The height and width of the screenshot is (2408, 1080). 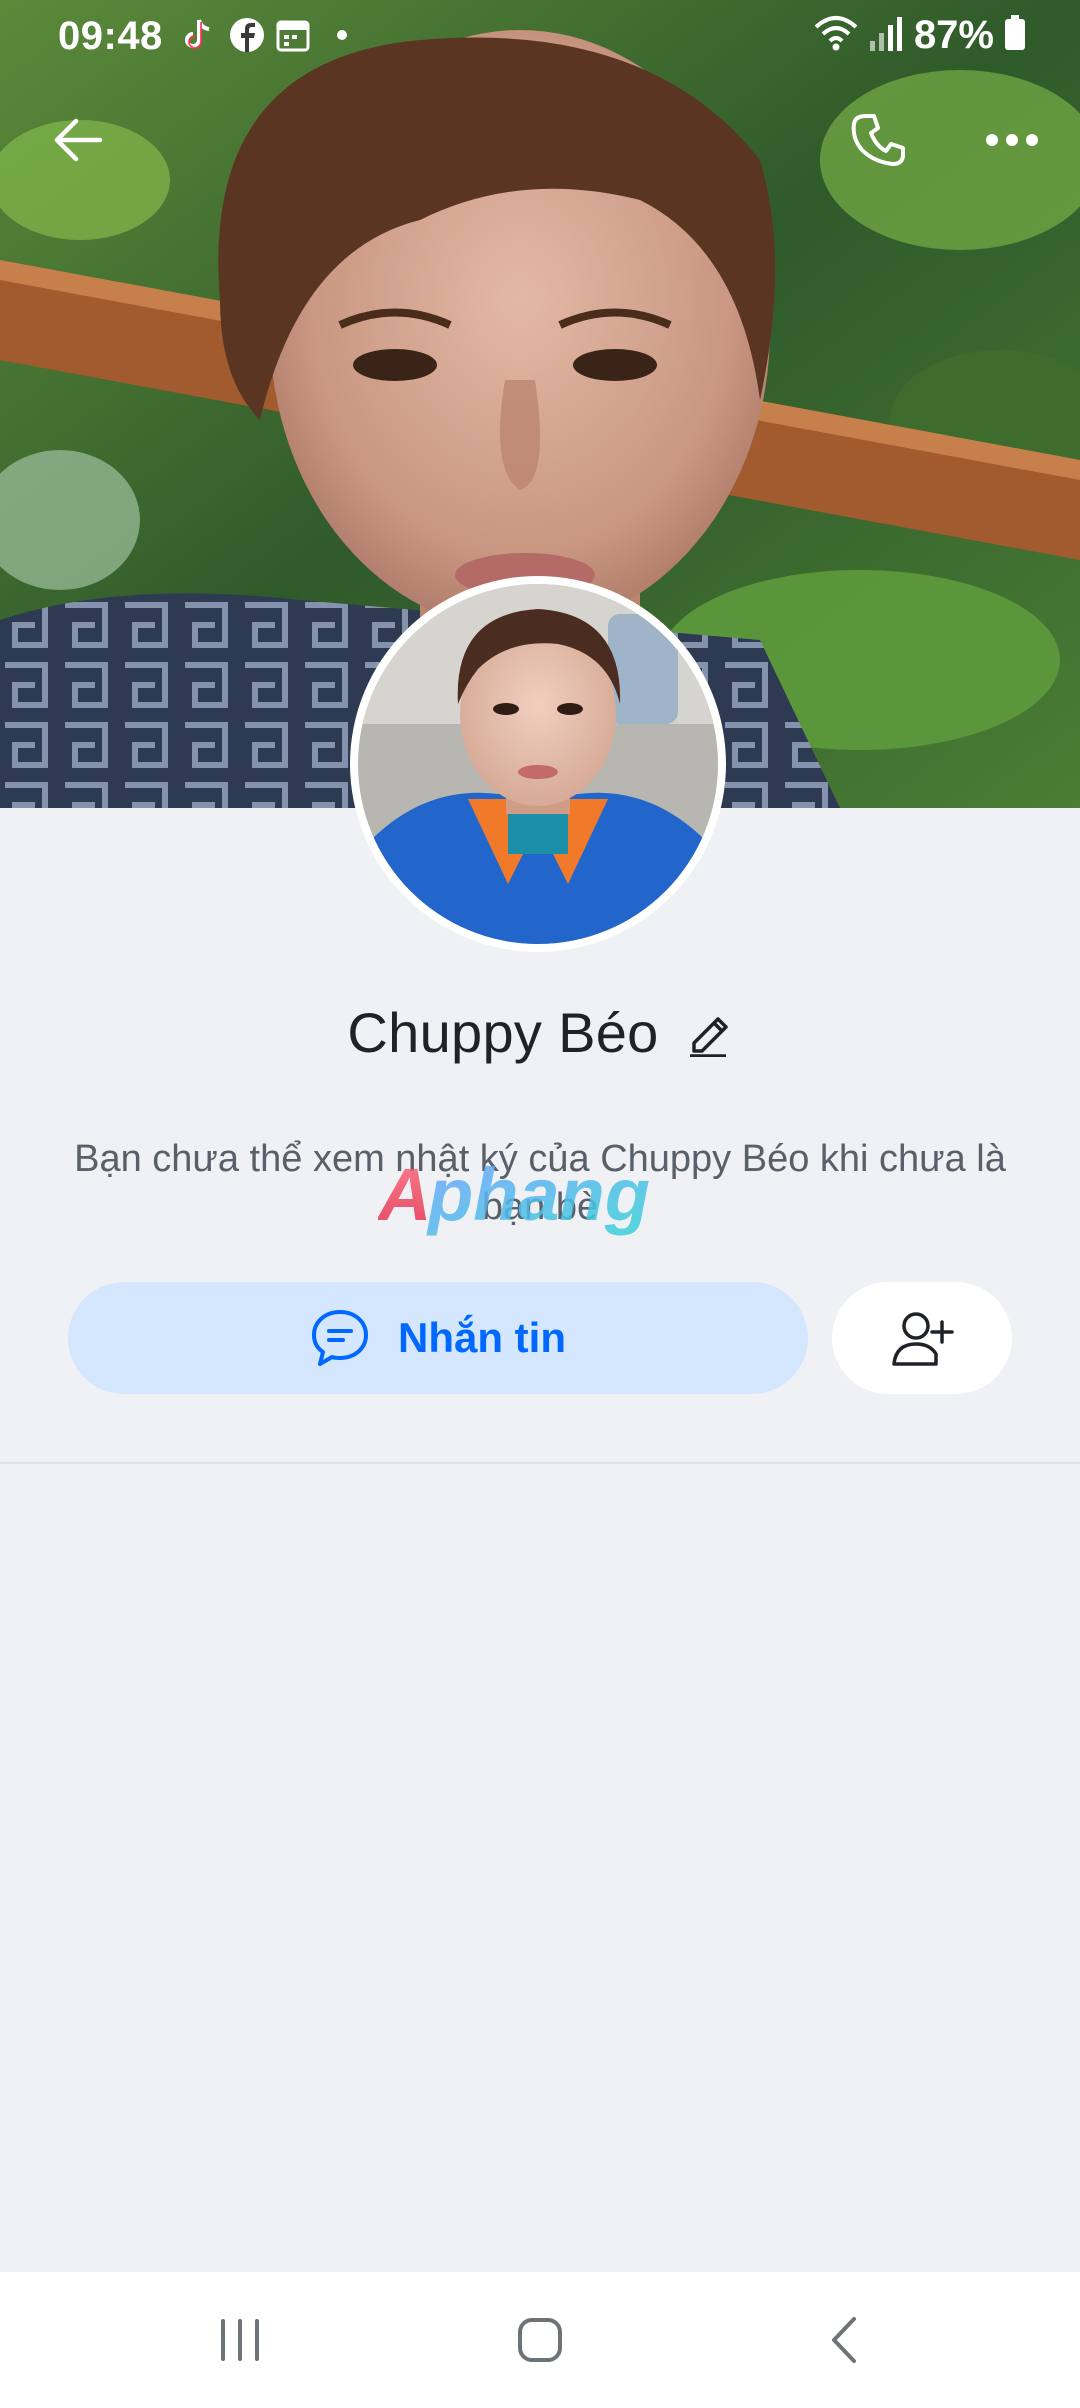 I want to click on nav-back-icon, so click(x=844, y=2340).